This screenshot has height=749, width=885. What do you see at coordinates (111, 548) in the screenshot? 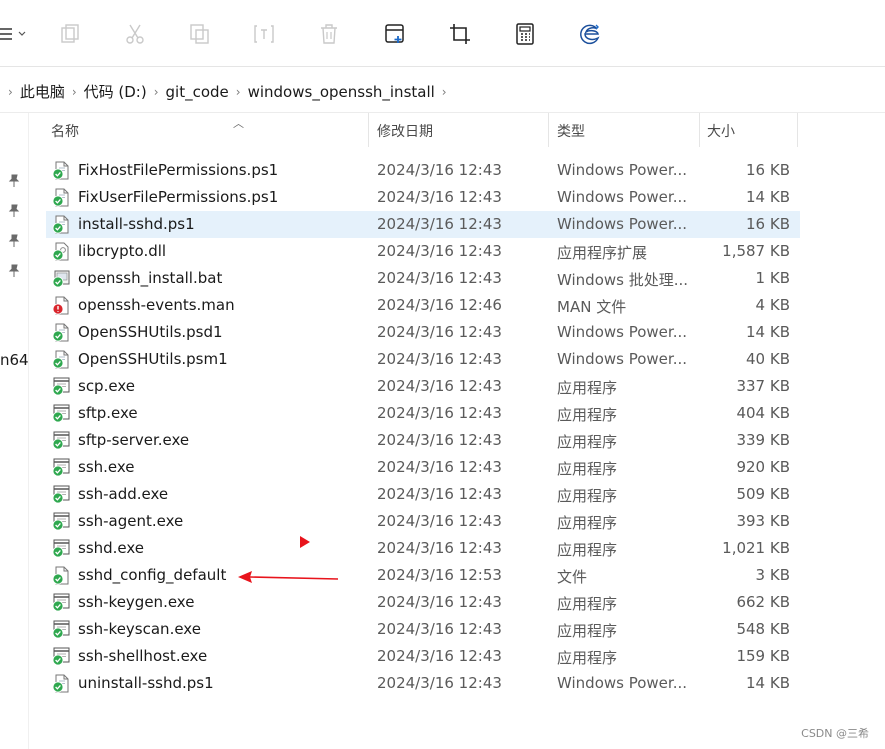
I see `file-name: sshd.exe` at bounding box center [111, 548].